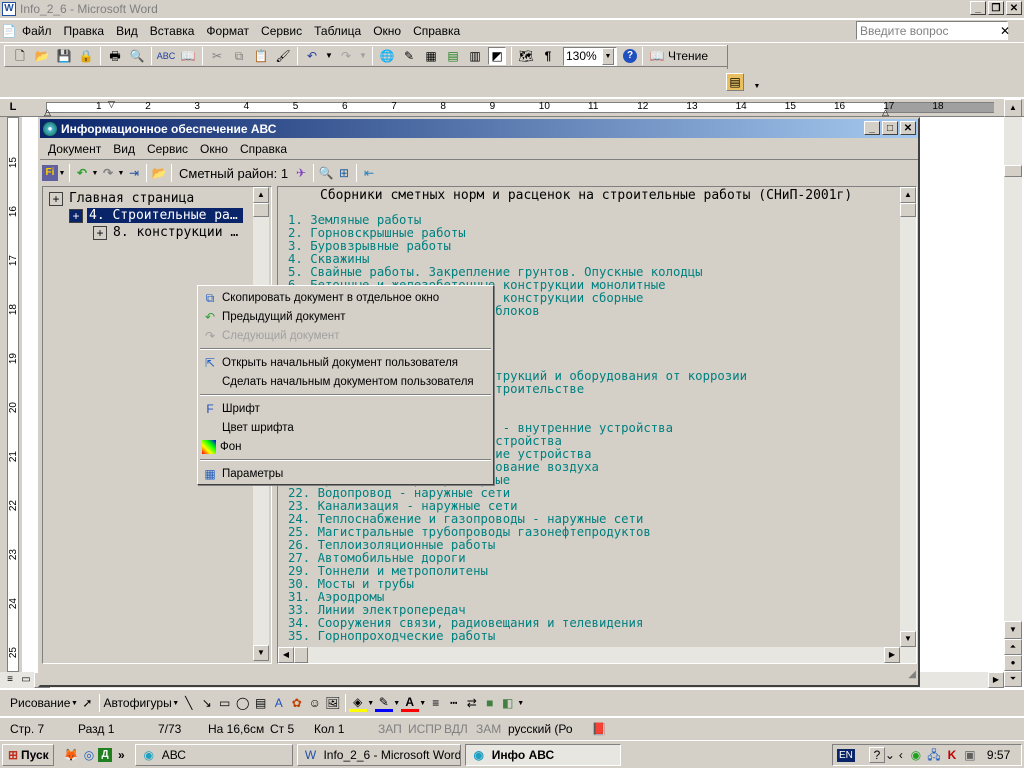 The height and width of the screenshot is (768, 1024). What do you see at coordinates (127, 31) in the screenshot?
I see `word-menu-item: Вид` at bounding box center [127, 31].